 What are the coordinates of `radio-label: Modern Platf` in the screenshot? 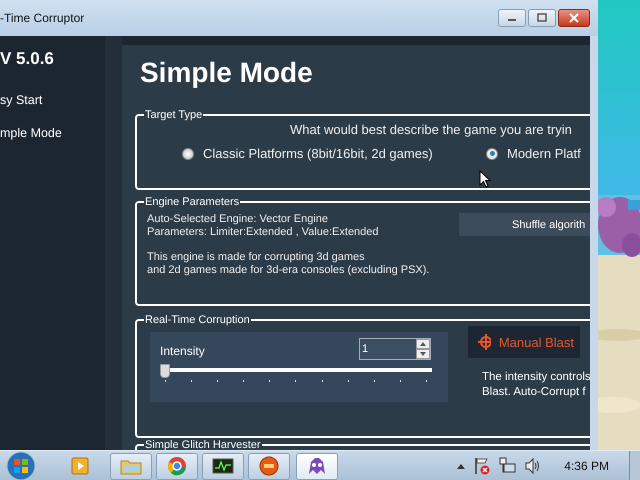 It's located at (544, 153).